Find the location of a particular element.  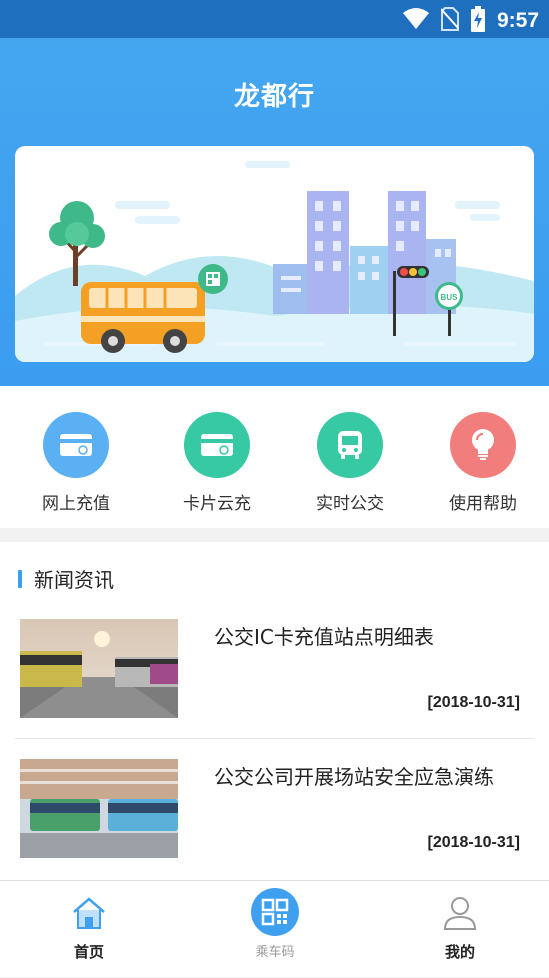

card-cloud-icon is located at coordinates (217, 445).